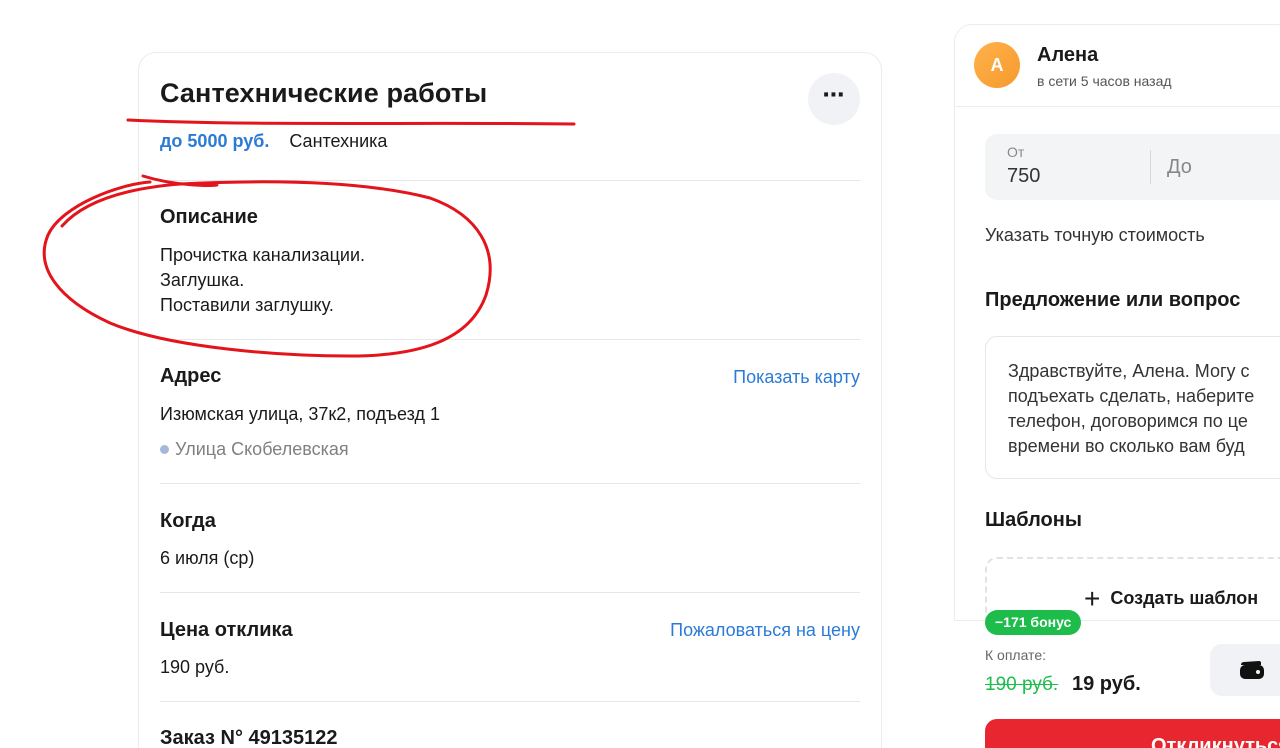 The height and width of the screenshot is (748, 1280). What do you see at coordinates (215, 141) in the screenshot?
I see `task-price: до 5000 руб.` at bounding box center [215, 141].